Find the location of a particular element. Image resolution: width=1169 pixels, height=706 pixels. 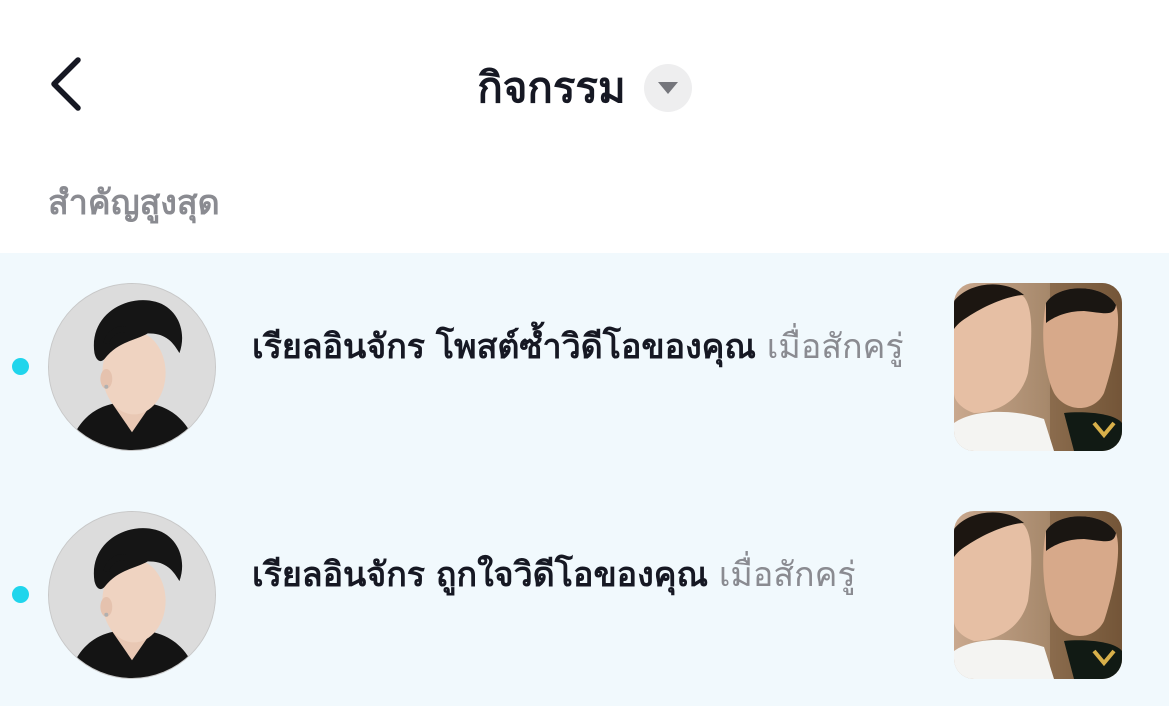

notification-action: โพสต์ซ้ำวิดีโอของคุณ is located at coordinates (595, 347).